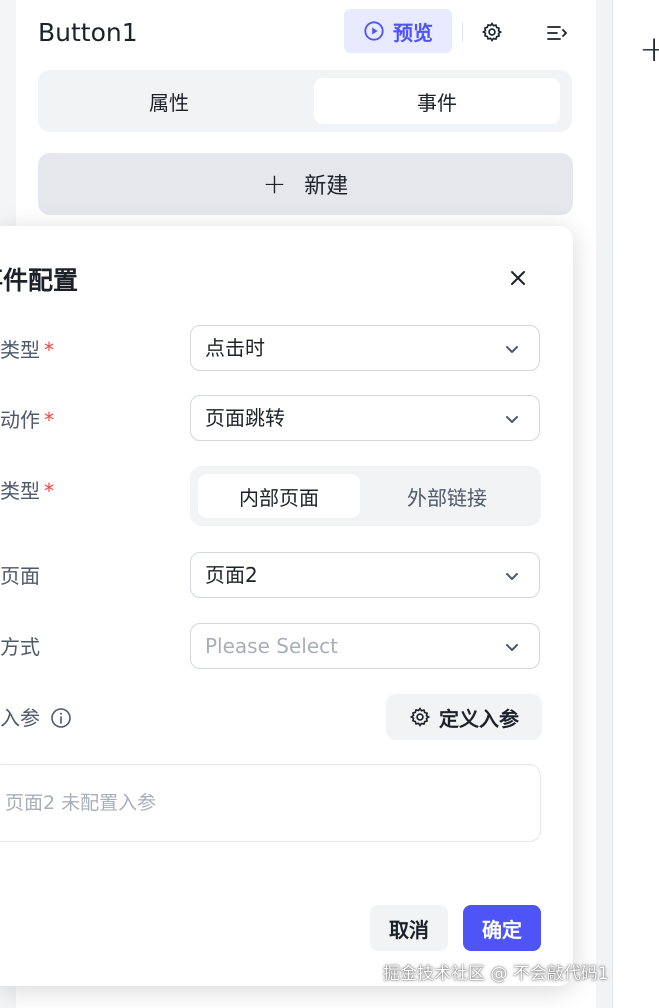  Describe the element at coordinates (271, 646) in the screenshot. I see `jump-mode-placeholder: Please Select` at that location.